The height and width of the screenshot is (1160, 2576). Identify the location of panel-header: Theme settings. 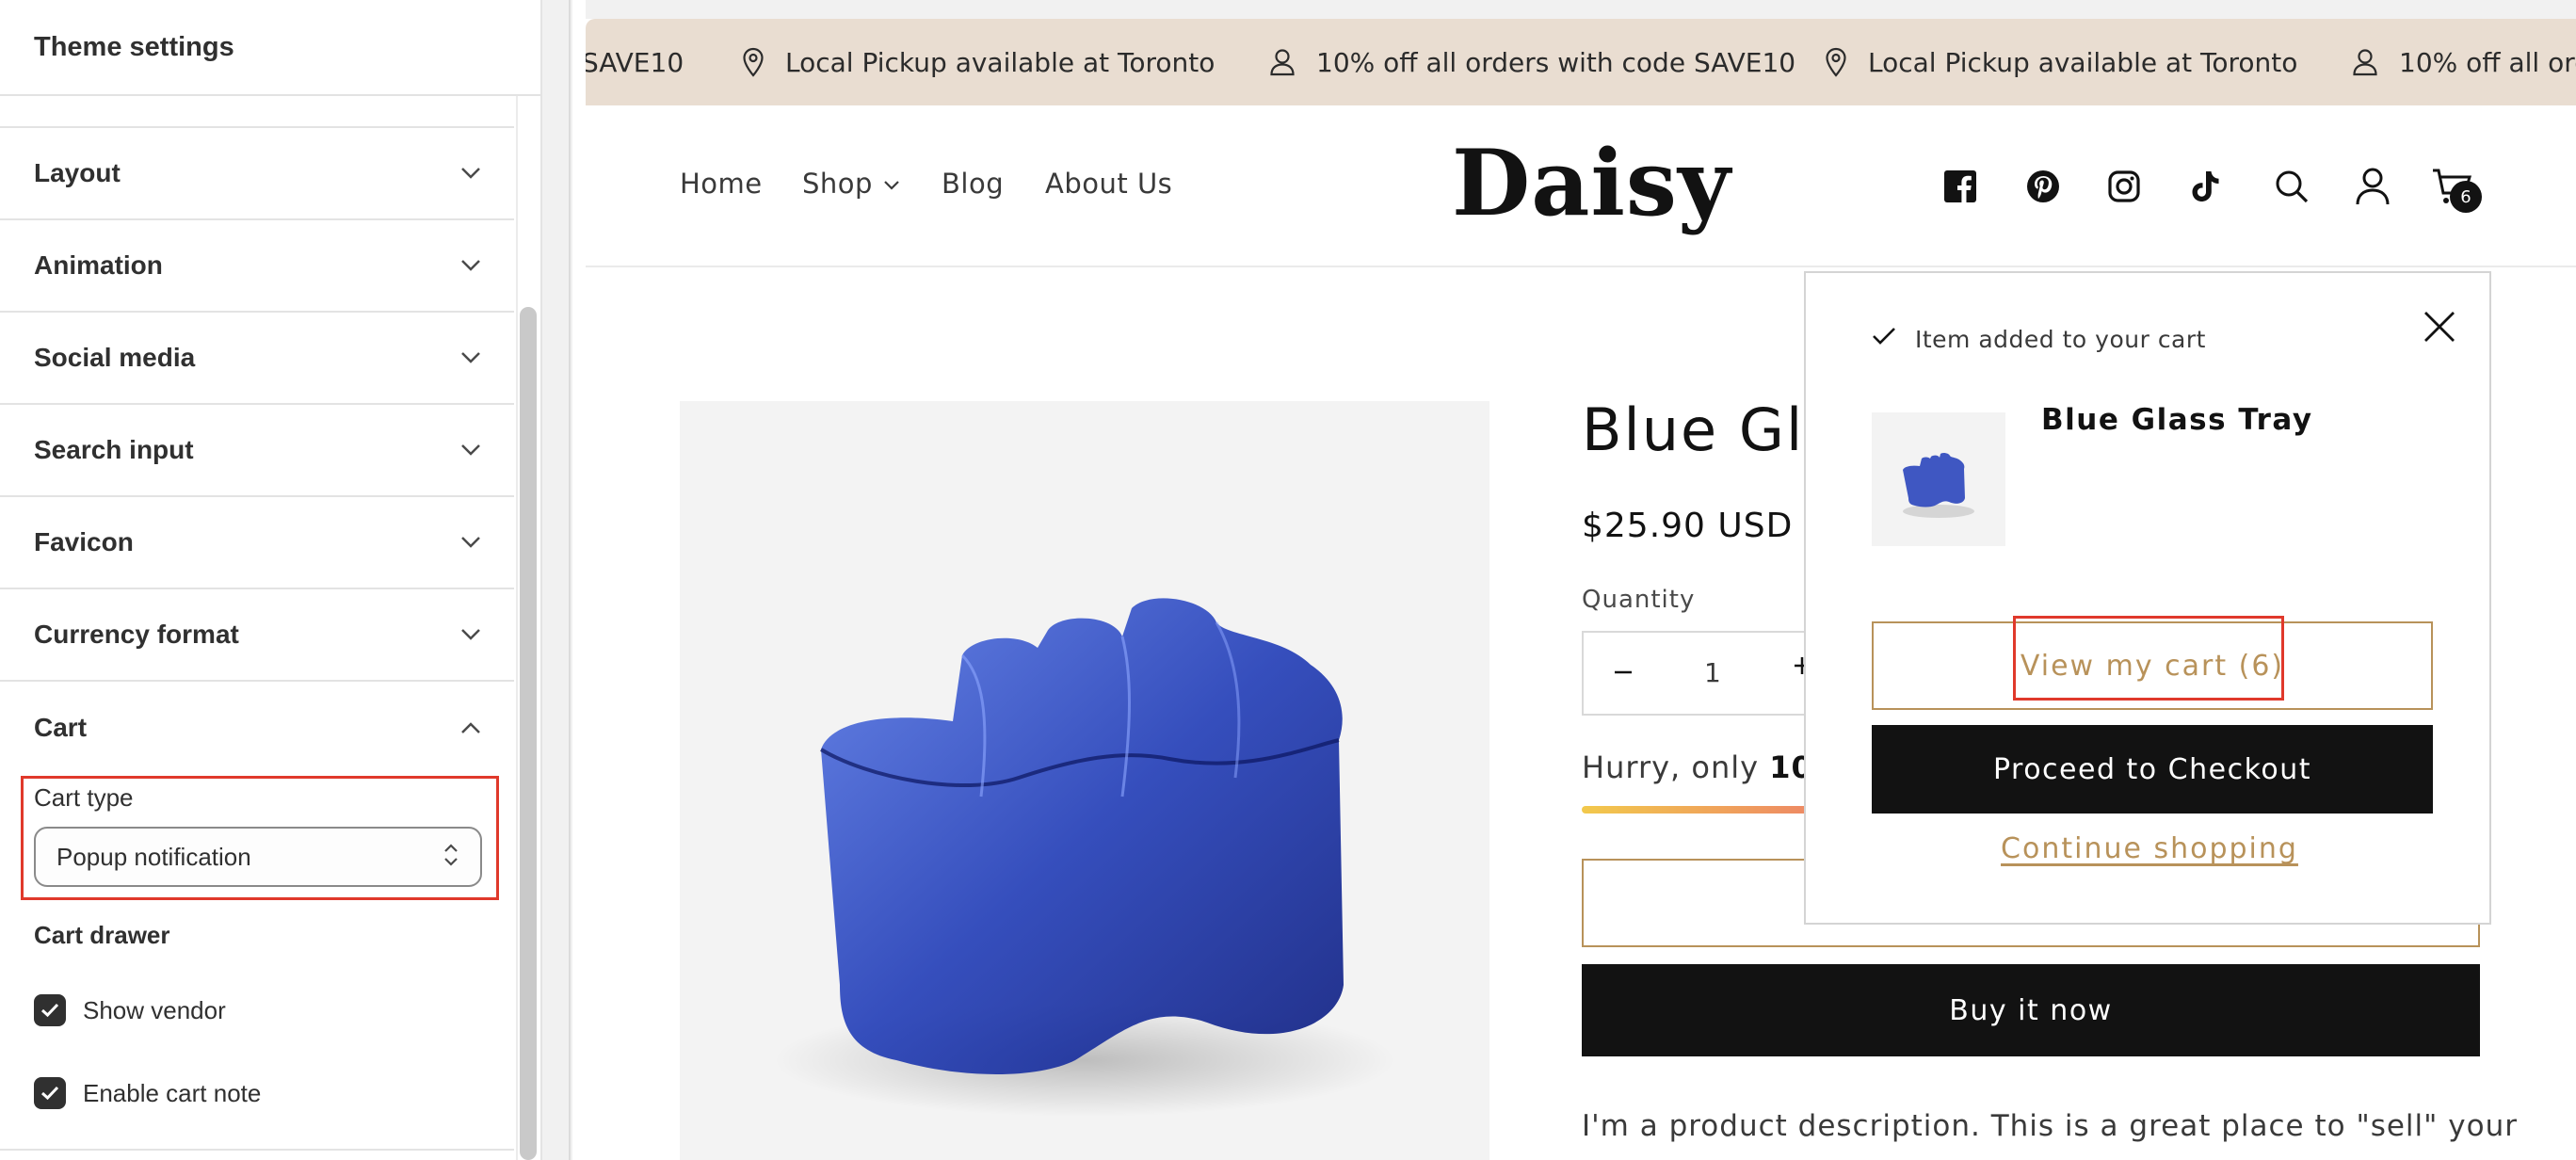
(270, 48).